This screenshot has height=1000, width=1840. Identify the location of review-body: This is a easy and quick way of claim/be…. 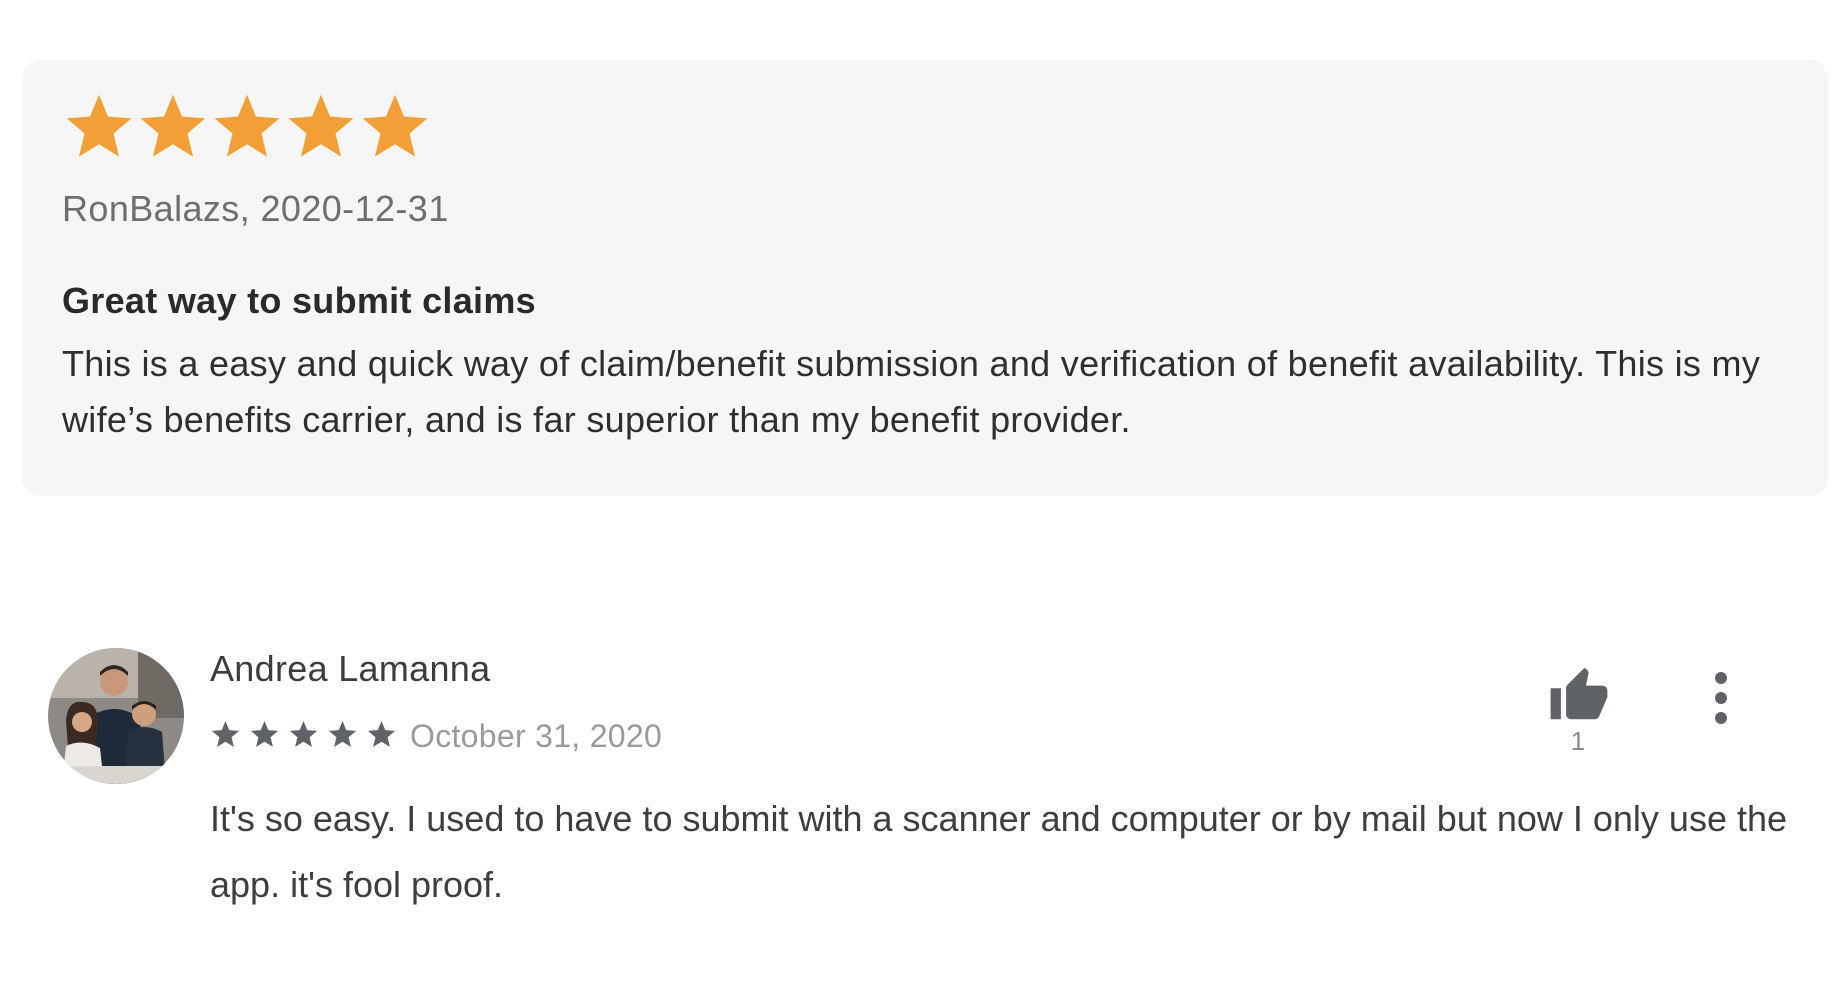
(911, 391).